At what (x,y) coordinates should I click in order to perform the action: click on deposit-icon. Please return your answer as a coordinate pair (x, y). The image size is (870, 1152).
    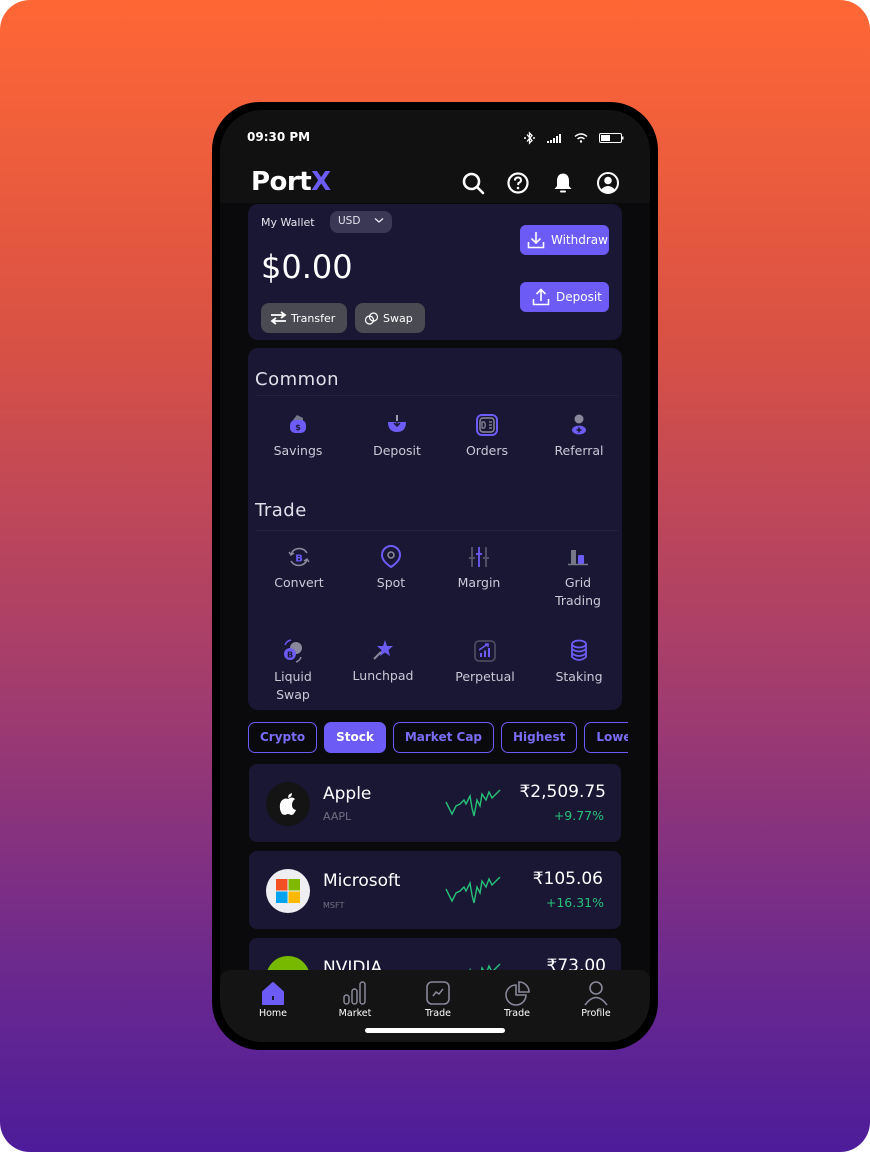
    Looking at the image, I should click on (397, 423).